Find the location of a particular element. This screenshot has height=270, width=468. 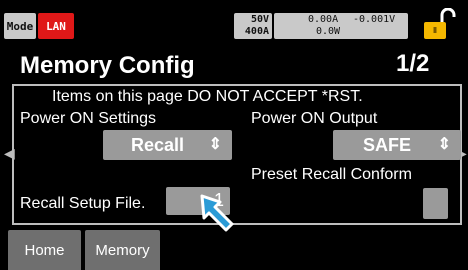

tab-home: Home is located at coordinates (44, 250).